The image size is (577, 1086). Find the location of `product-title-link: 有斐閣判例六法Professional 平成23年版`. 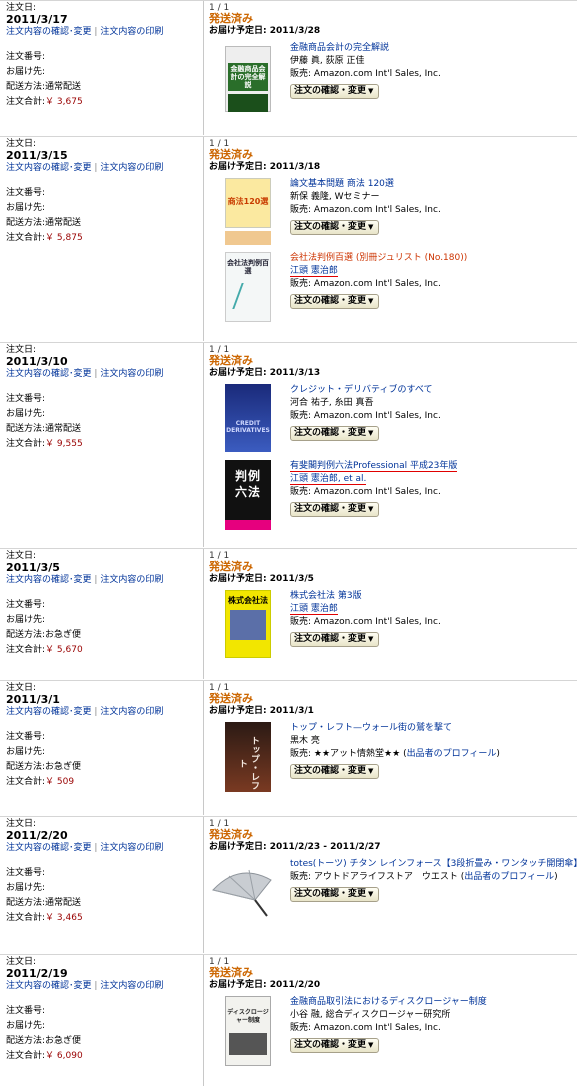

product-title-link: 有斐閣判例六法Professional 平成23年版 is located at coordinates (433, 466).